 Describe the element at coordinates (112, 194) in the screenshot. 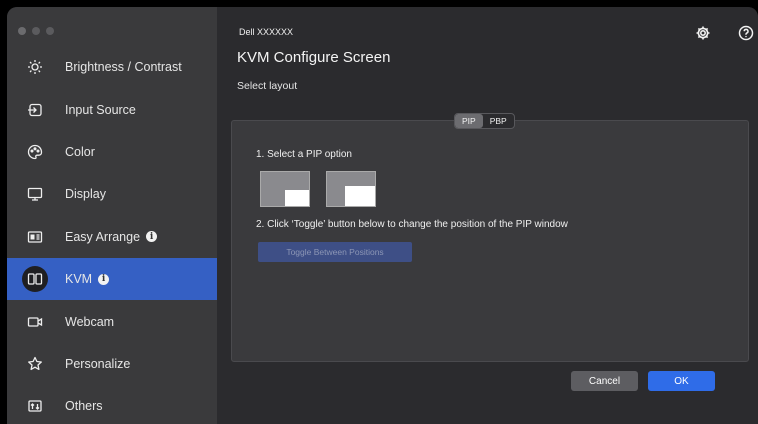

I see `sidebar-item-display: Display` at that location.